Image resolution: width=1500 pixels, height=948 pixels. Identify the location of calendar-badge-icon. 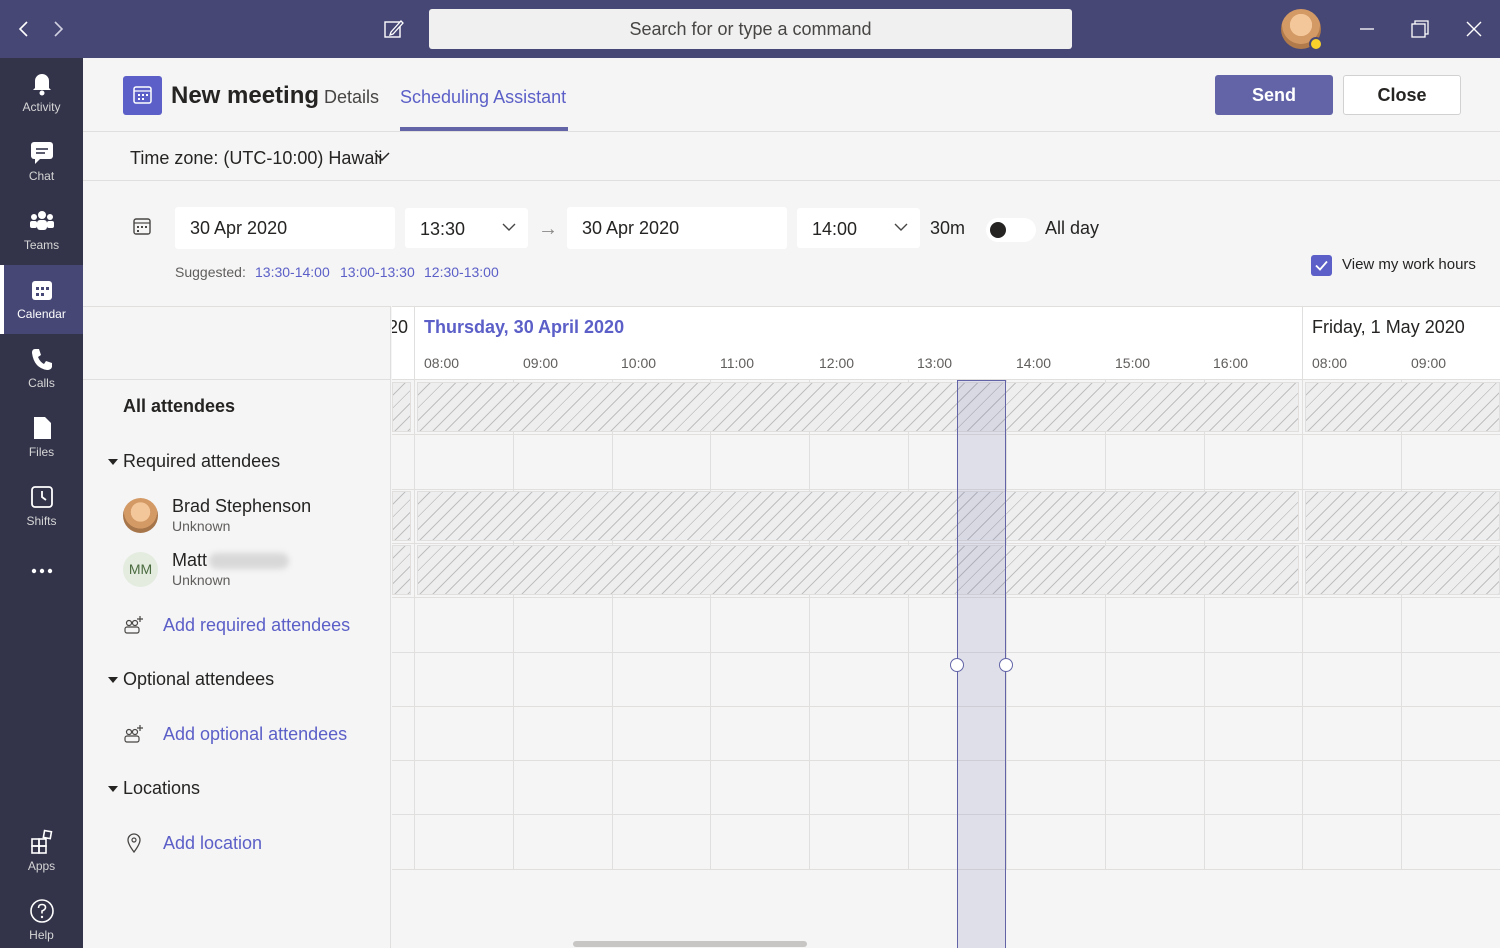
(142, 95).